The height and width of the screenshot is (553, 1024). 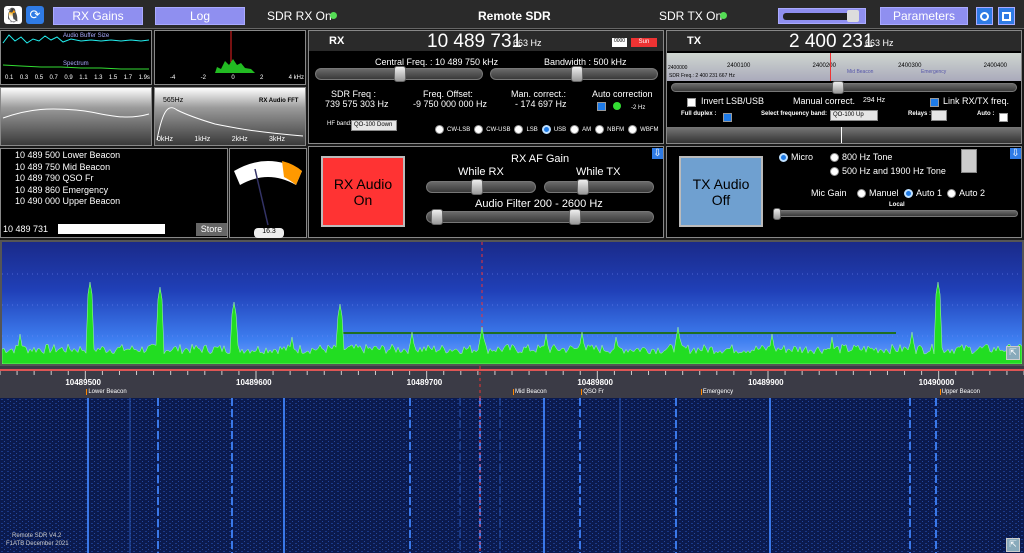 What do you see at coordinates (644, 42) in the screenshot?
I see `sun-button: Sun` at bounding box center [644, 42].